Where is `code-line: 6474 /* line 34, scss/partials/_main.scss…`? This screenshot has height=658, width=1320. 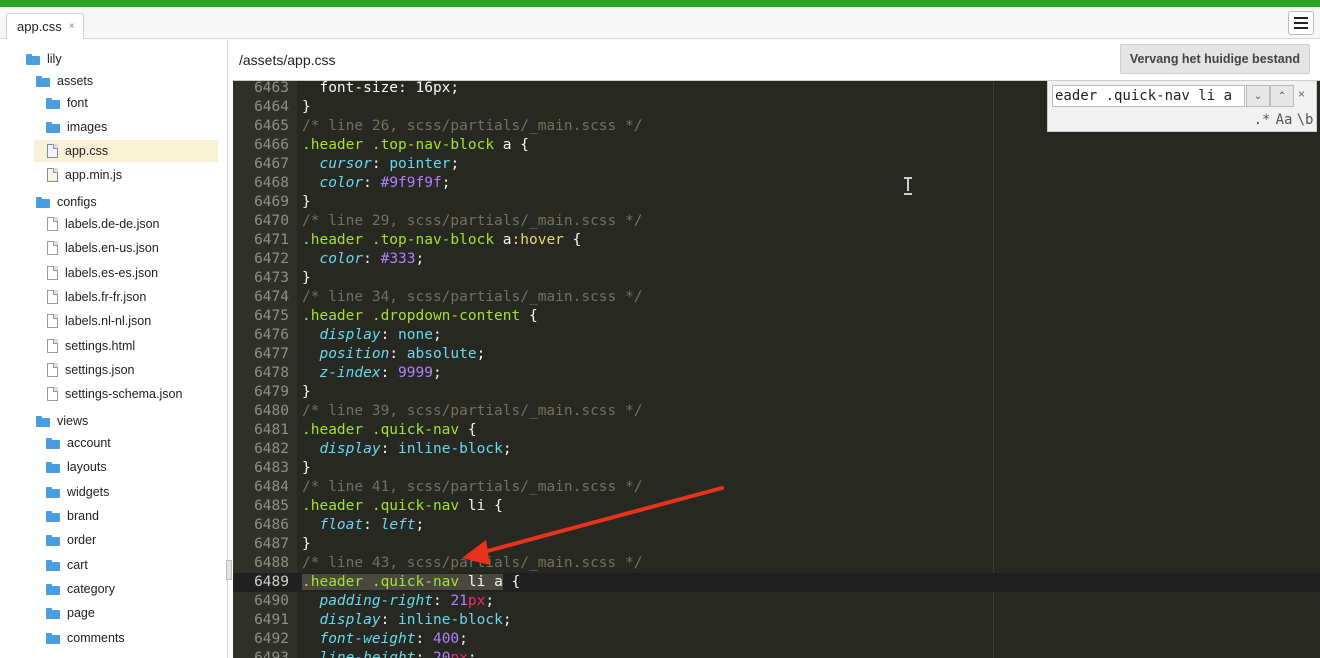
code-line: 6474 /* line 34, scss/partials/_main.scss… is located at coordinates (776, 297).